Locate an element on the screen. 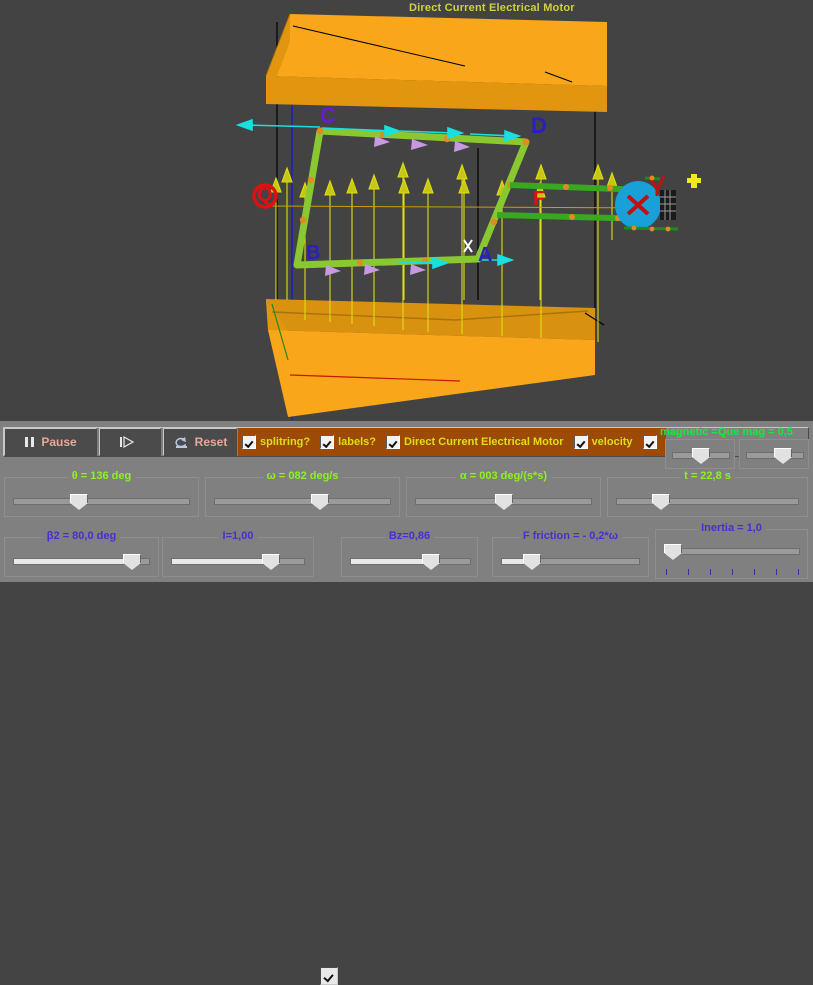 This screenshot has height=985, width=813. inertia-slider-ticks is located at coordinates (732, 572).